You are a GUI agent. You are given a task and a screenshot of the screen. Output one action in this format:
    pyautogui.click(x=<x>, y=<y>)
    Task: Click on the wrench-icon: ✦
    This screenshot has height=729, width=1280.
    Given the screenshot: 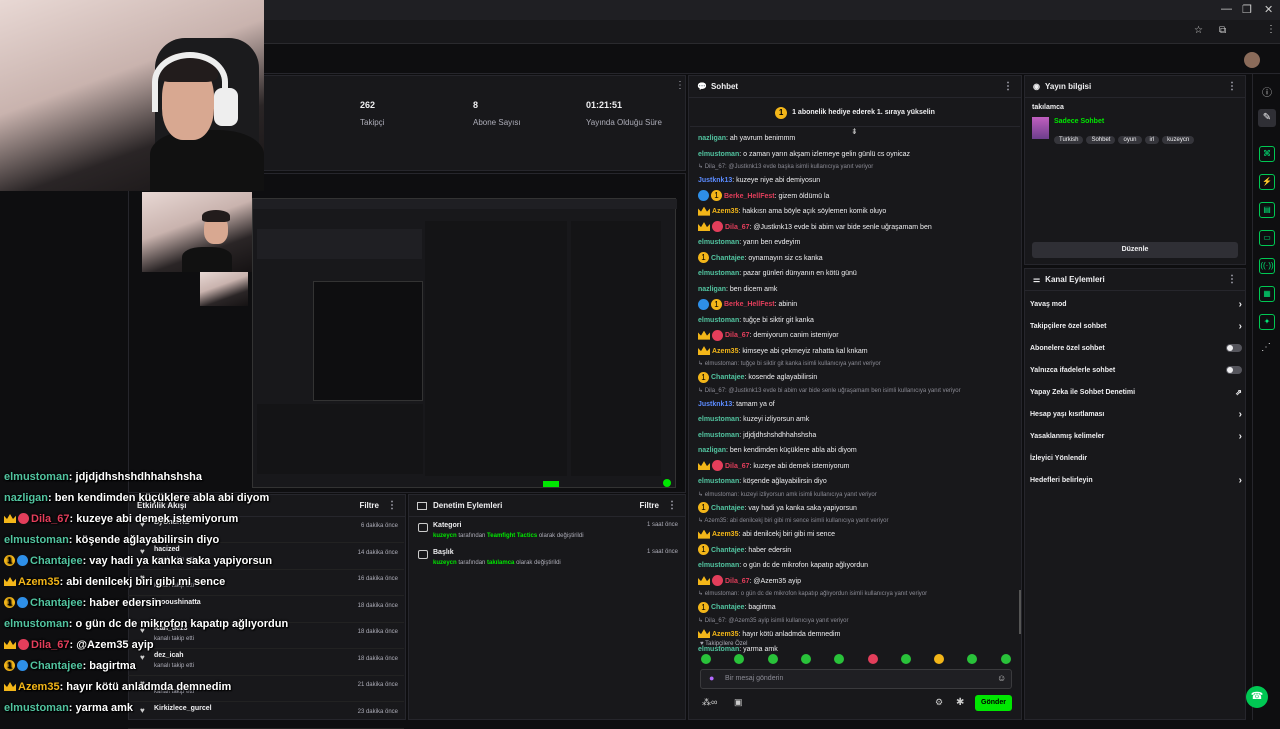 What is the action you would take?
    pyautogui.click(x=1267, y=322)
    